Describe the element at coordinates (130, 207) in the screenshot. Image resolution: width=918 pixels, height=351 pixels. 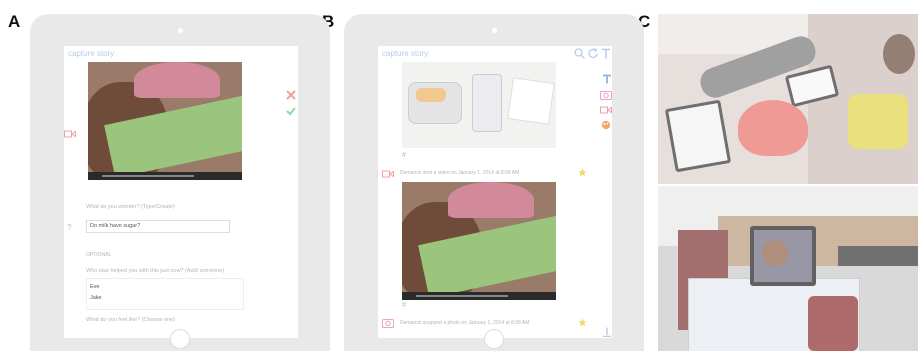
I see `question-wonder: What do you wonder? (Type/Create)` at that location.